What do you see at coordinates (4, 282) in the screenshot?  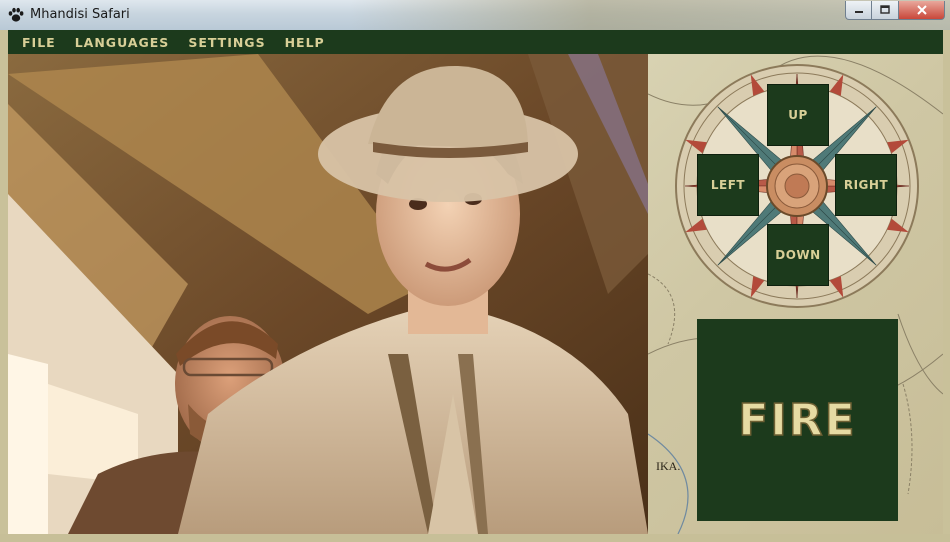 I see `window-frame-left` at bounding box center [4, 282].